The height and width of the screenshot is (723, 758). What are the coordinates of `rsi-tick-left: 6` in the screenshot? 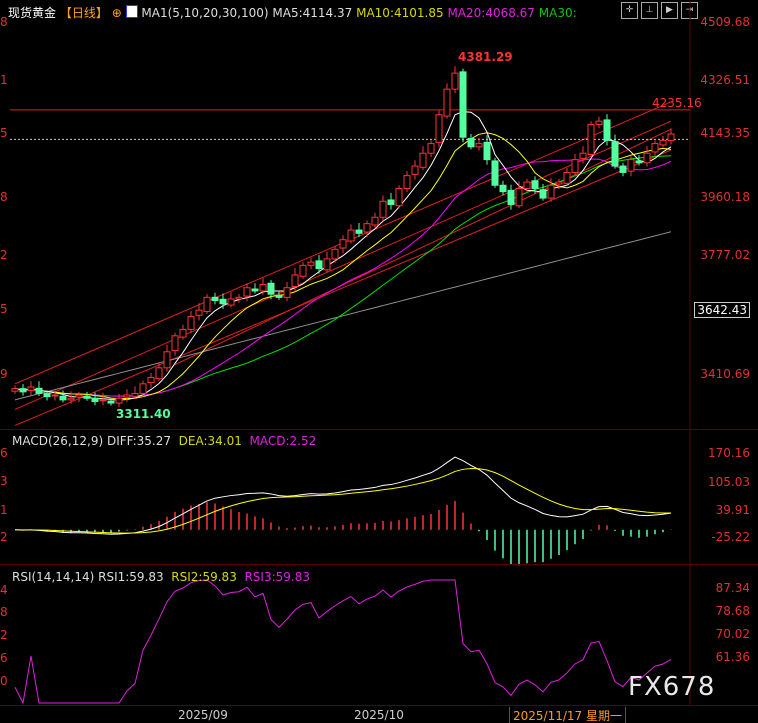 It's located at (4, 658).